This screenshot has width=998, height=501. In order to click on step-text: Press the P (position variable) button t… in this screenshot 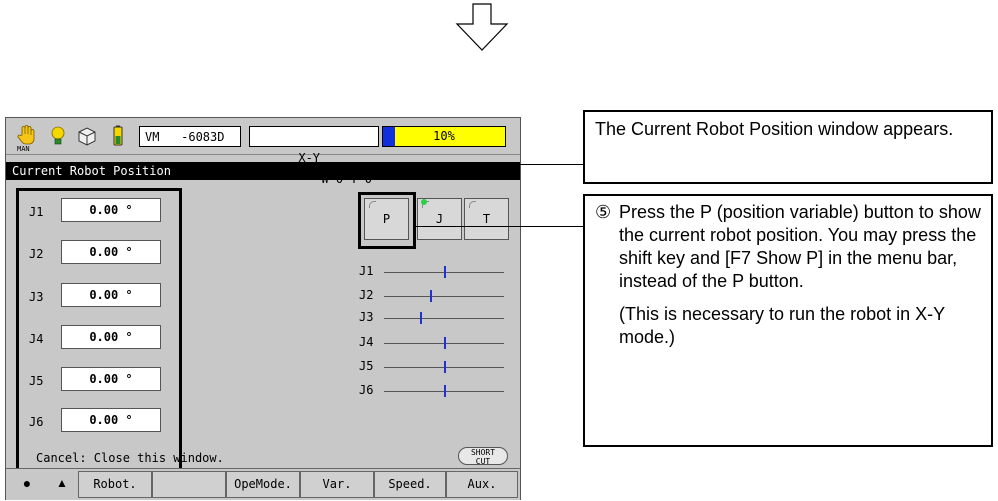, I will do `click(800, 246)`.